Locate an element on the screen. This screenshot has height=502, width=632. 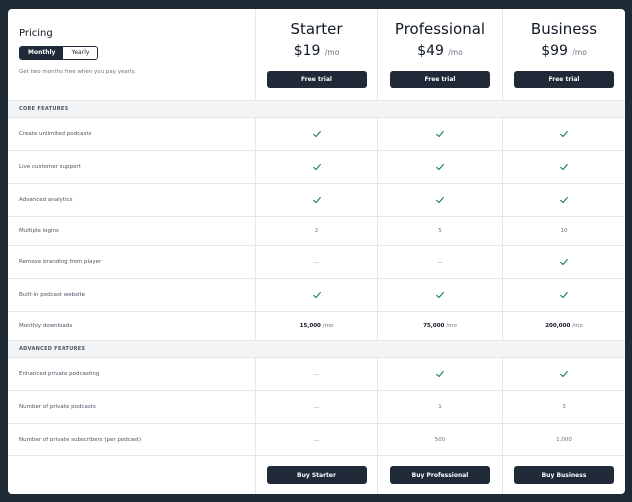
plan-price: $19 /mo is located at coordinates (316, 51).